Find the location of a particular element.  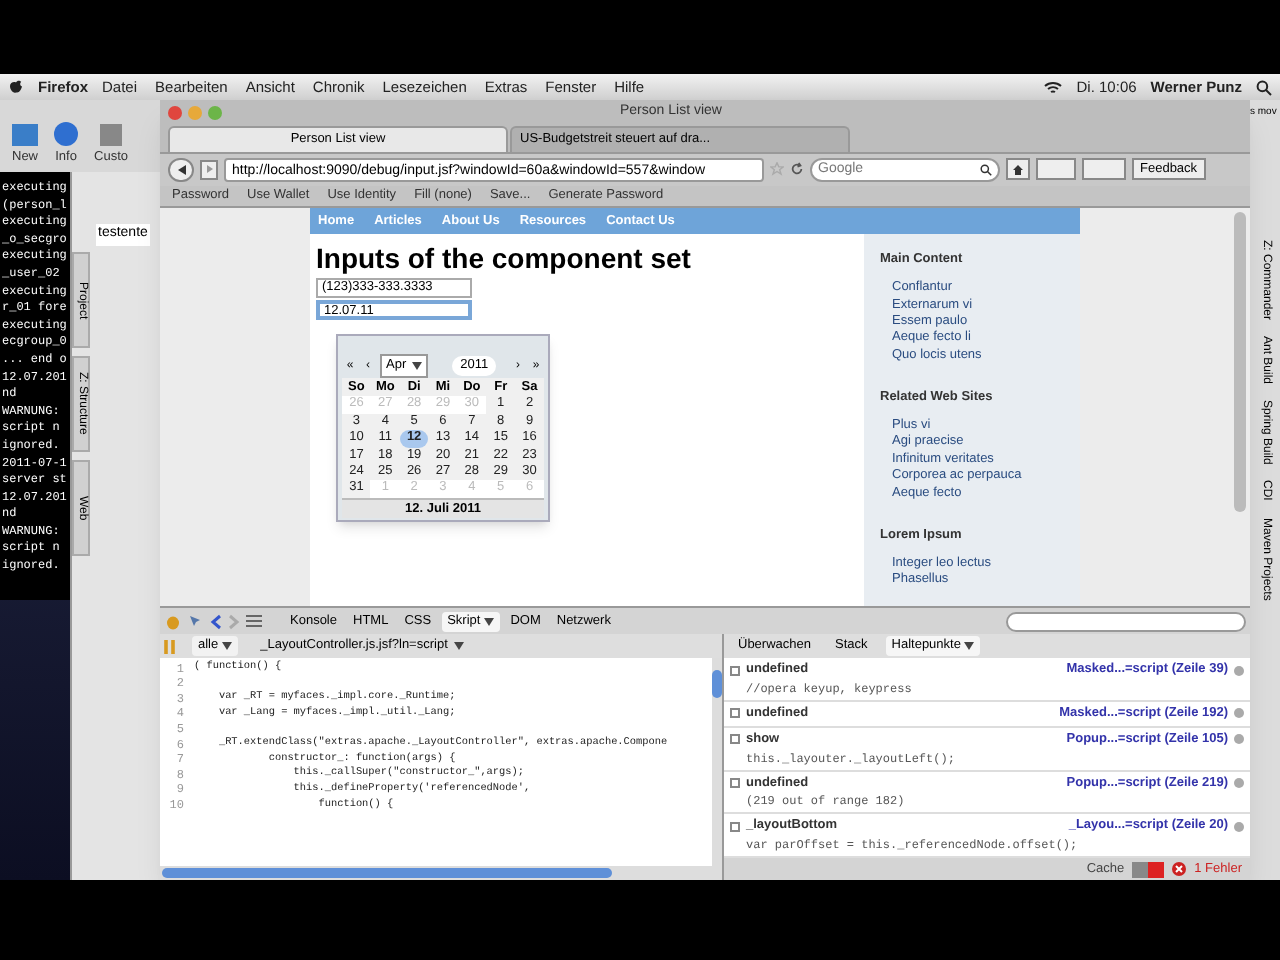

reload-icon is located at coordinates (797, 169).